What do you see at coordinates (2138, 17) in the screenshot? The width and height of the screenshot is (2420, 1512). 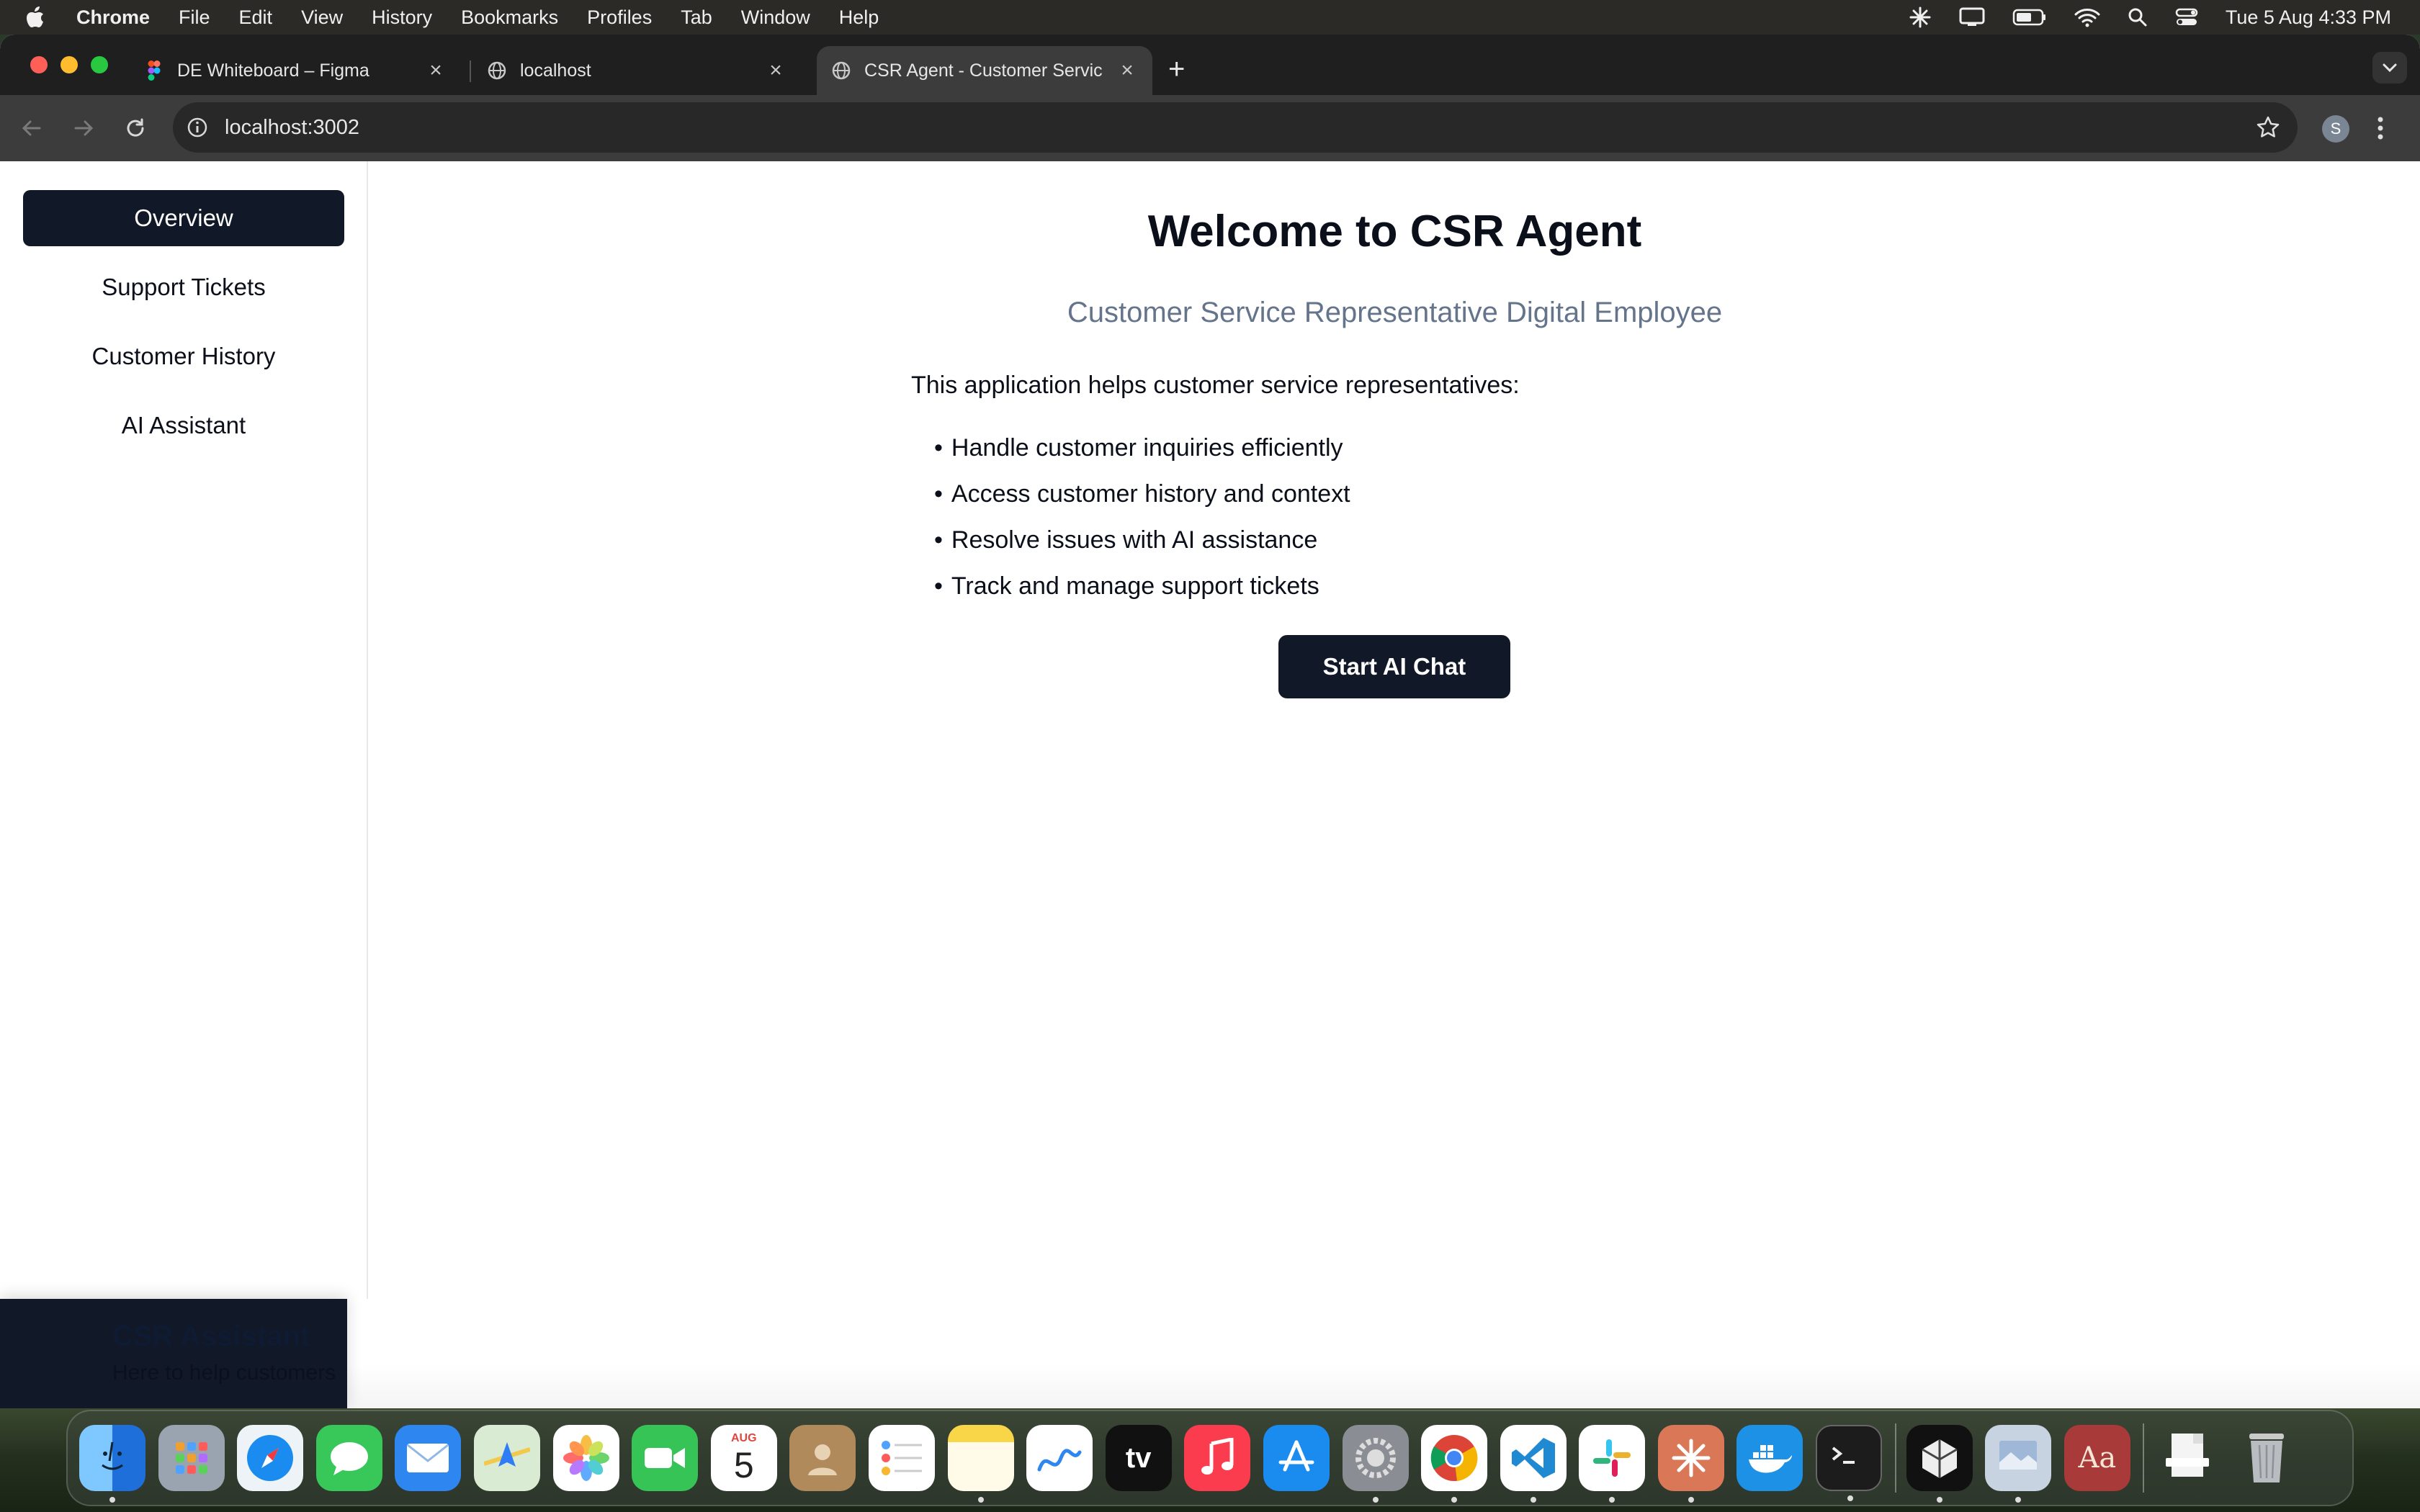 I see `spotlight-search-icon` at bounding box center [2138, 17].